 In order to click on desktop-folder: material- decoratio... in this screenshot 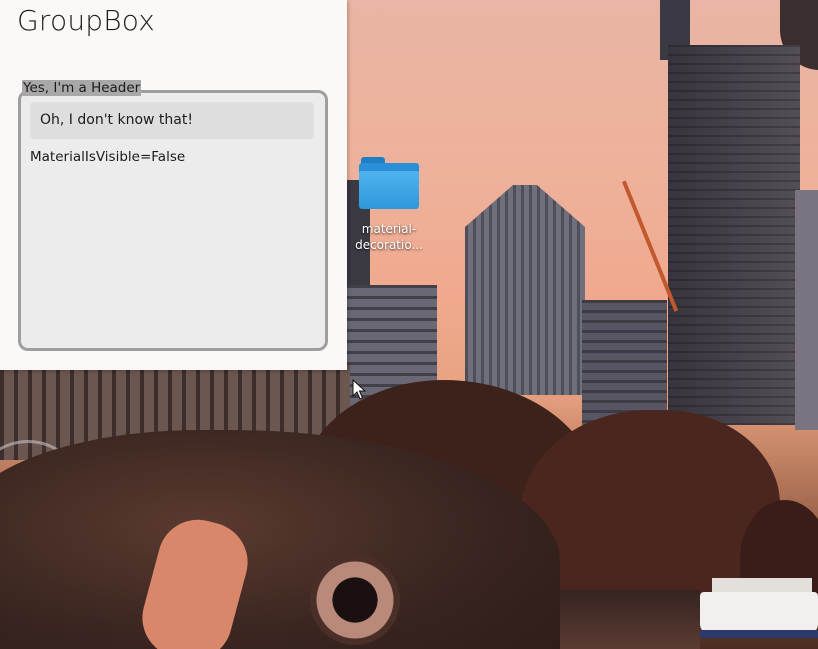, I will do `click(389, 207)`.